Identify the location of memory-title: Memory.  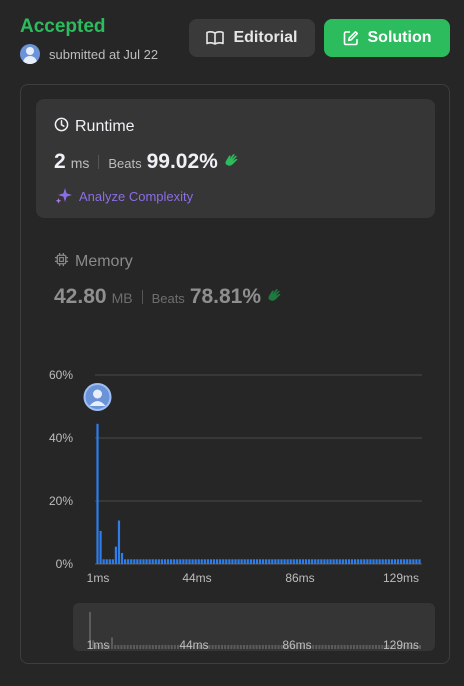
(93, 262).